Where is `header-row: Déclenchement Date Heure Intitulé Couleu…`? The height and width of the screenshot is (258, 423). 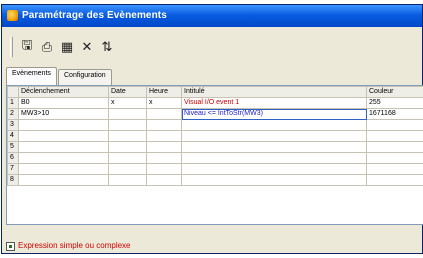
header-row: Déclenchement Date Heure Intitulé Couleu… is located at coordinates (215, 92).